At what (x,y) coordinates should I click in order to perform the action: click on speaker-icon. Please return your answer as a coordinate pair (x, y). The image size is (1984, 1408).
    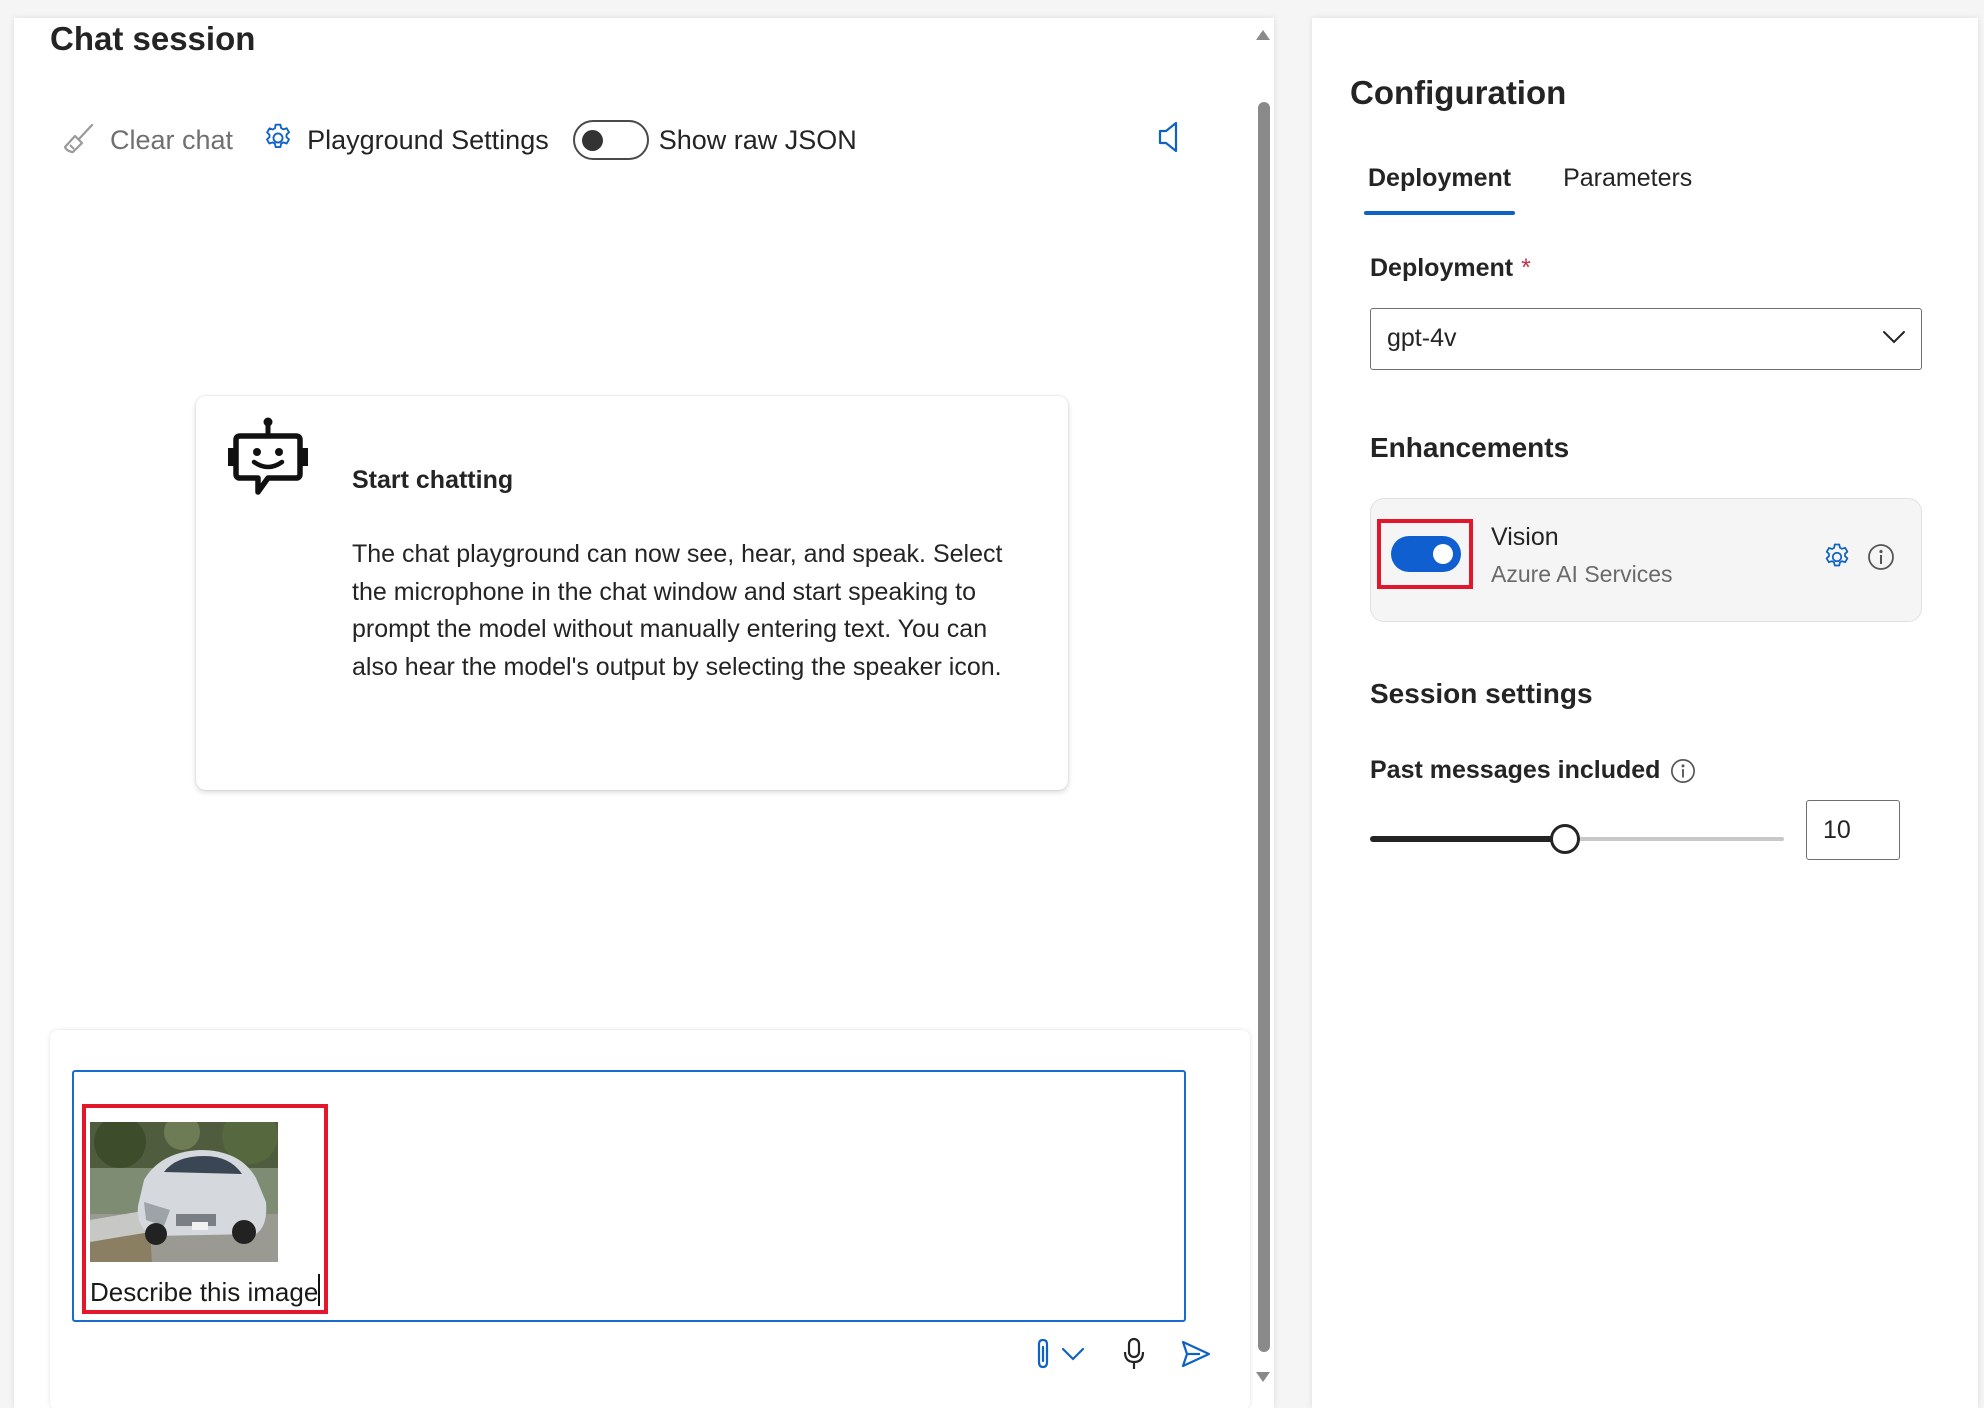
    Looking at the image, I should click on (1169, 139).